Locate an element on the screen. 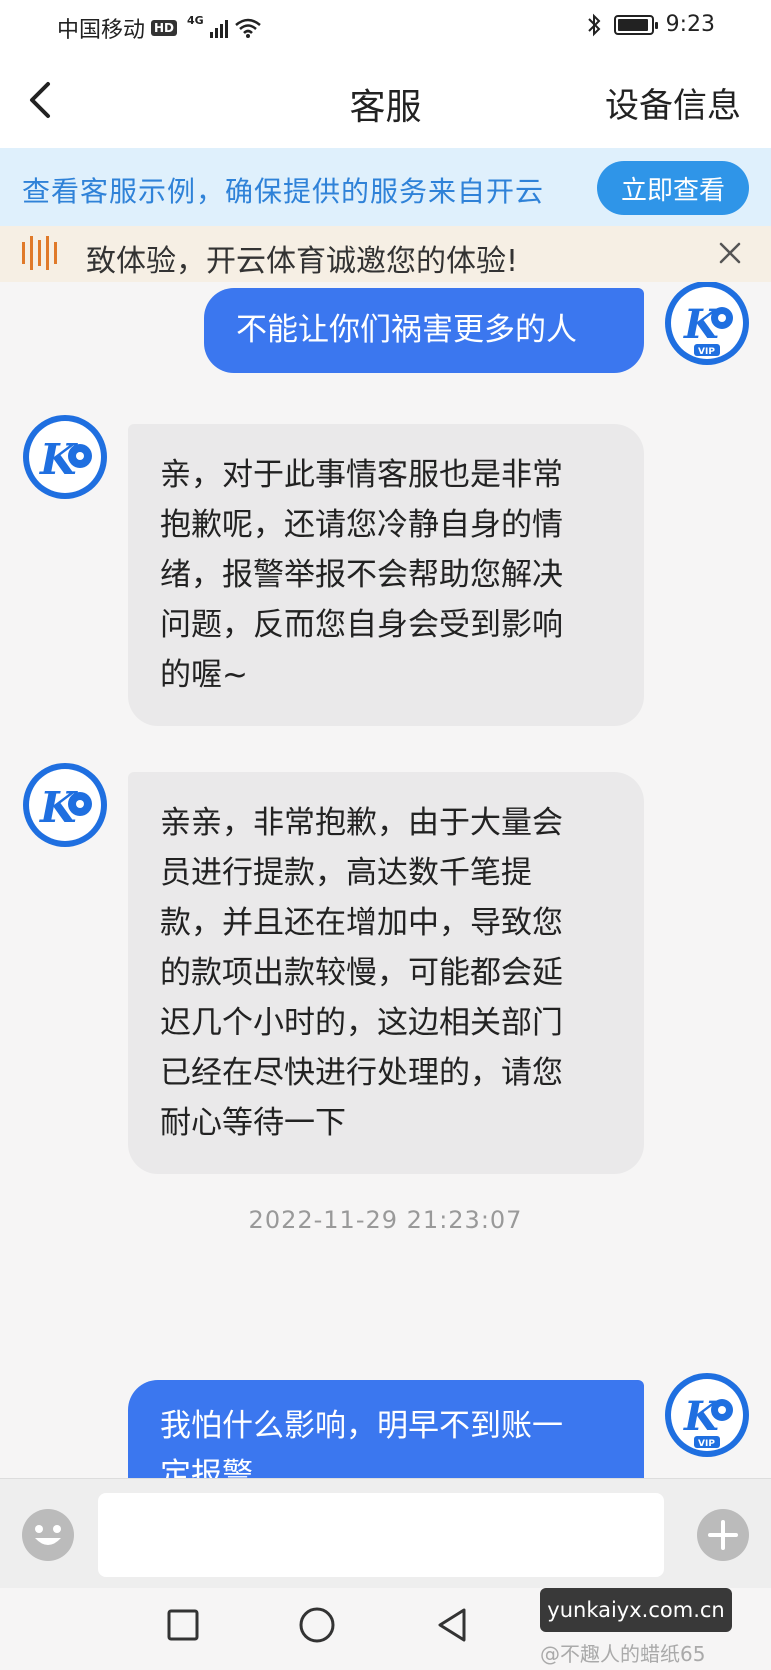 The width and height of the screenshot is (771, 1670). message-line: 款，并且还在增加中，导致您 is located at coordinates (361, 923).